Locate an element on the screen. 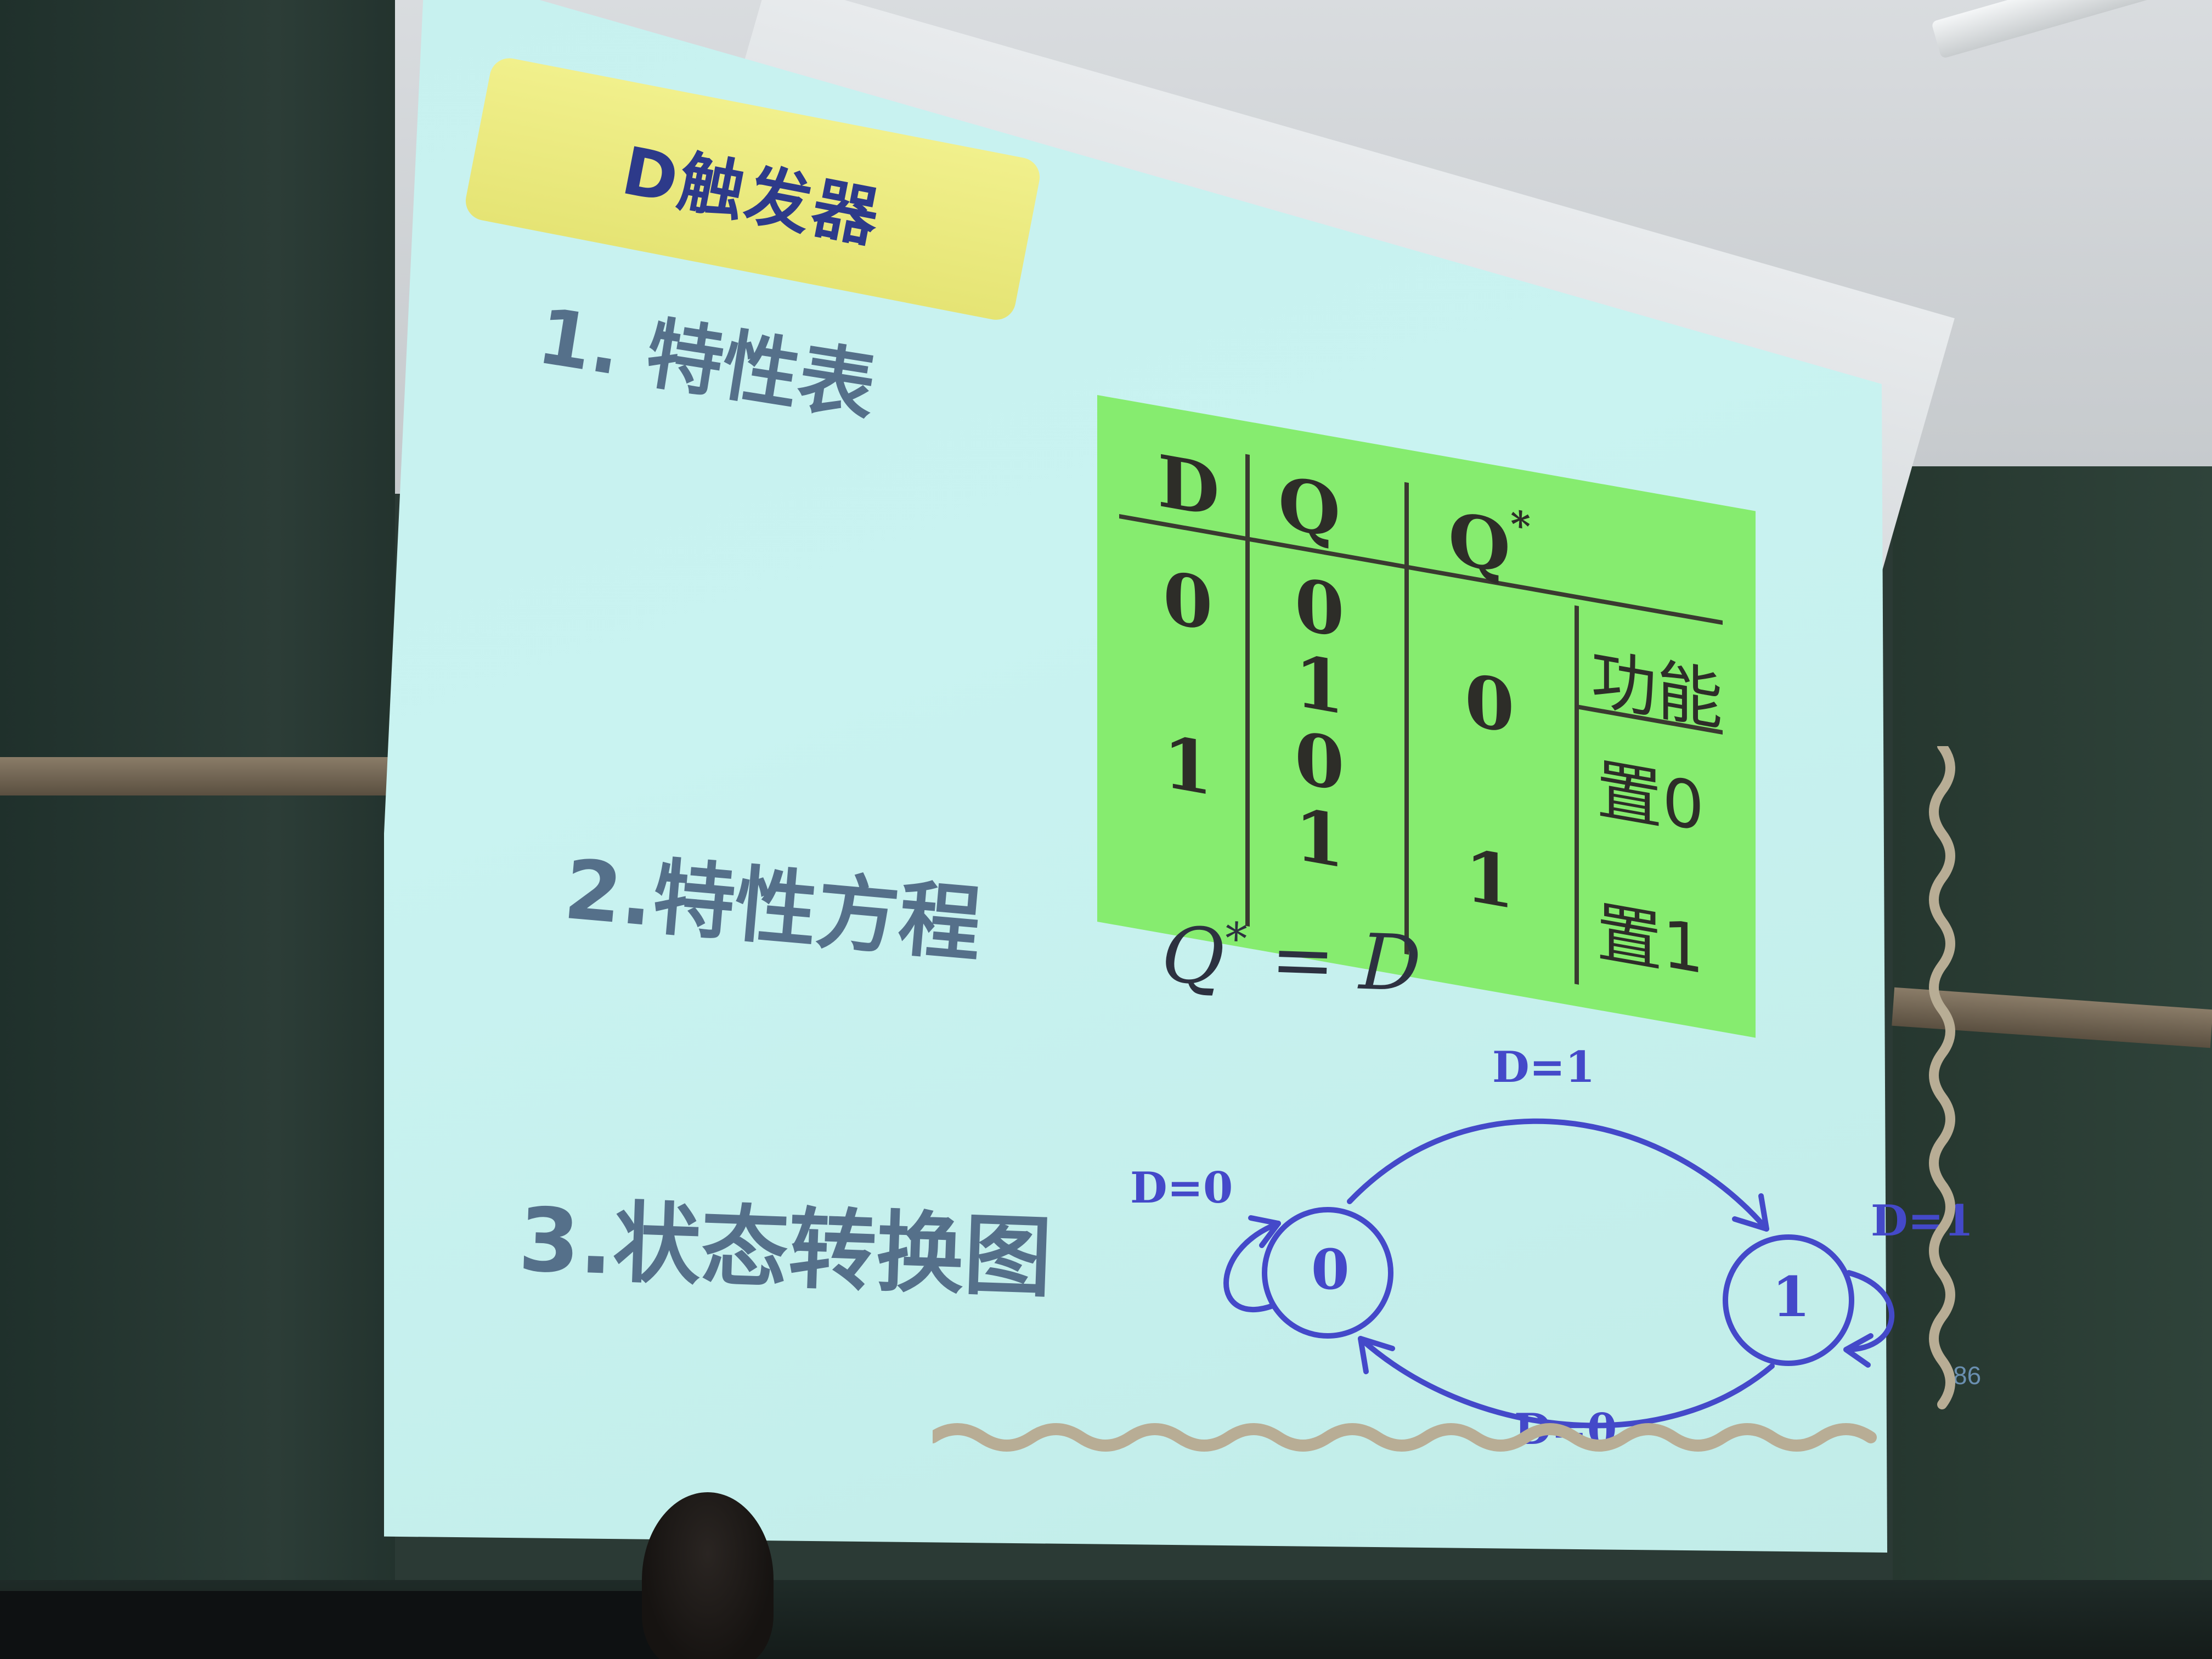 This screenshot has height=1659, width=2212. state-label-1: 1 is located at coordinates (1791, 1297).